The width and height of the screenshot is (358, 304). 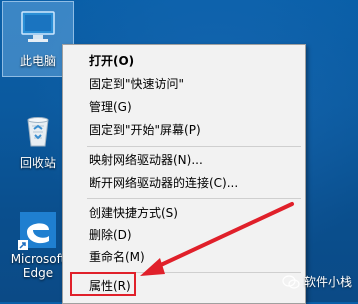 What do you see at coordinates (103, 284) in the screenshot?
I see `highlight-box` at bounding box center [103, 284].